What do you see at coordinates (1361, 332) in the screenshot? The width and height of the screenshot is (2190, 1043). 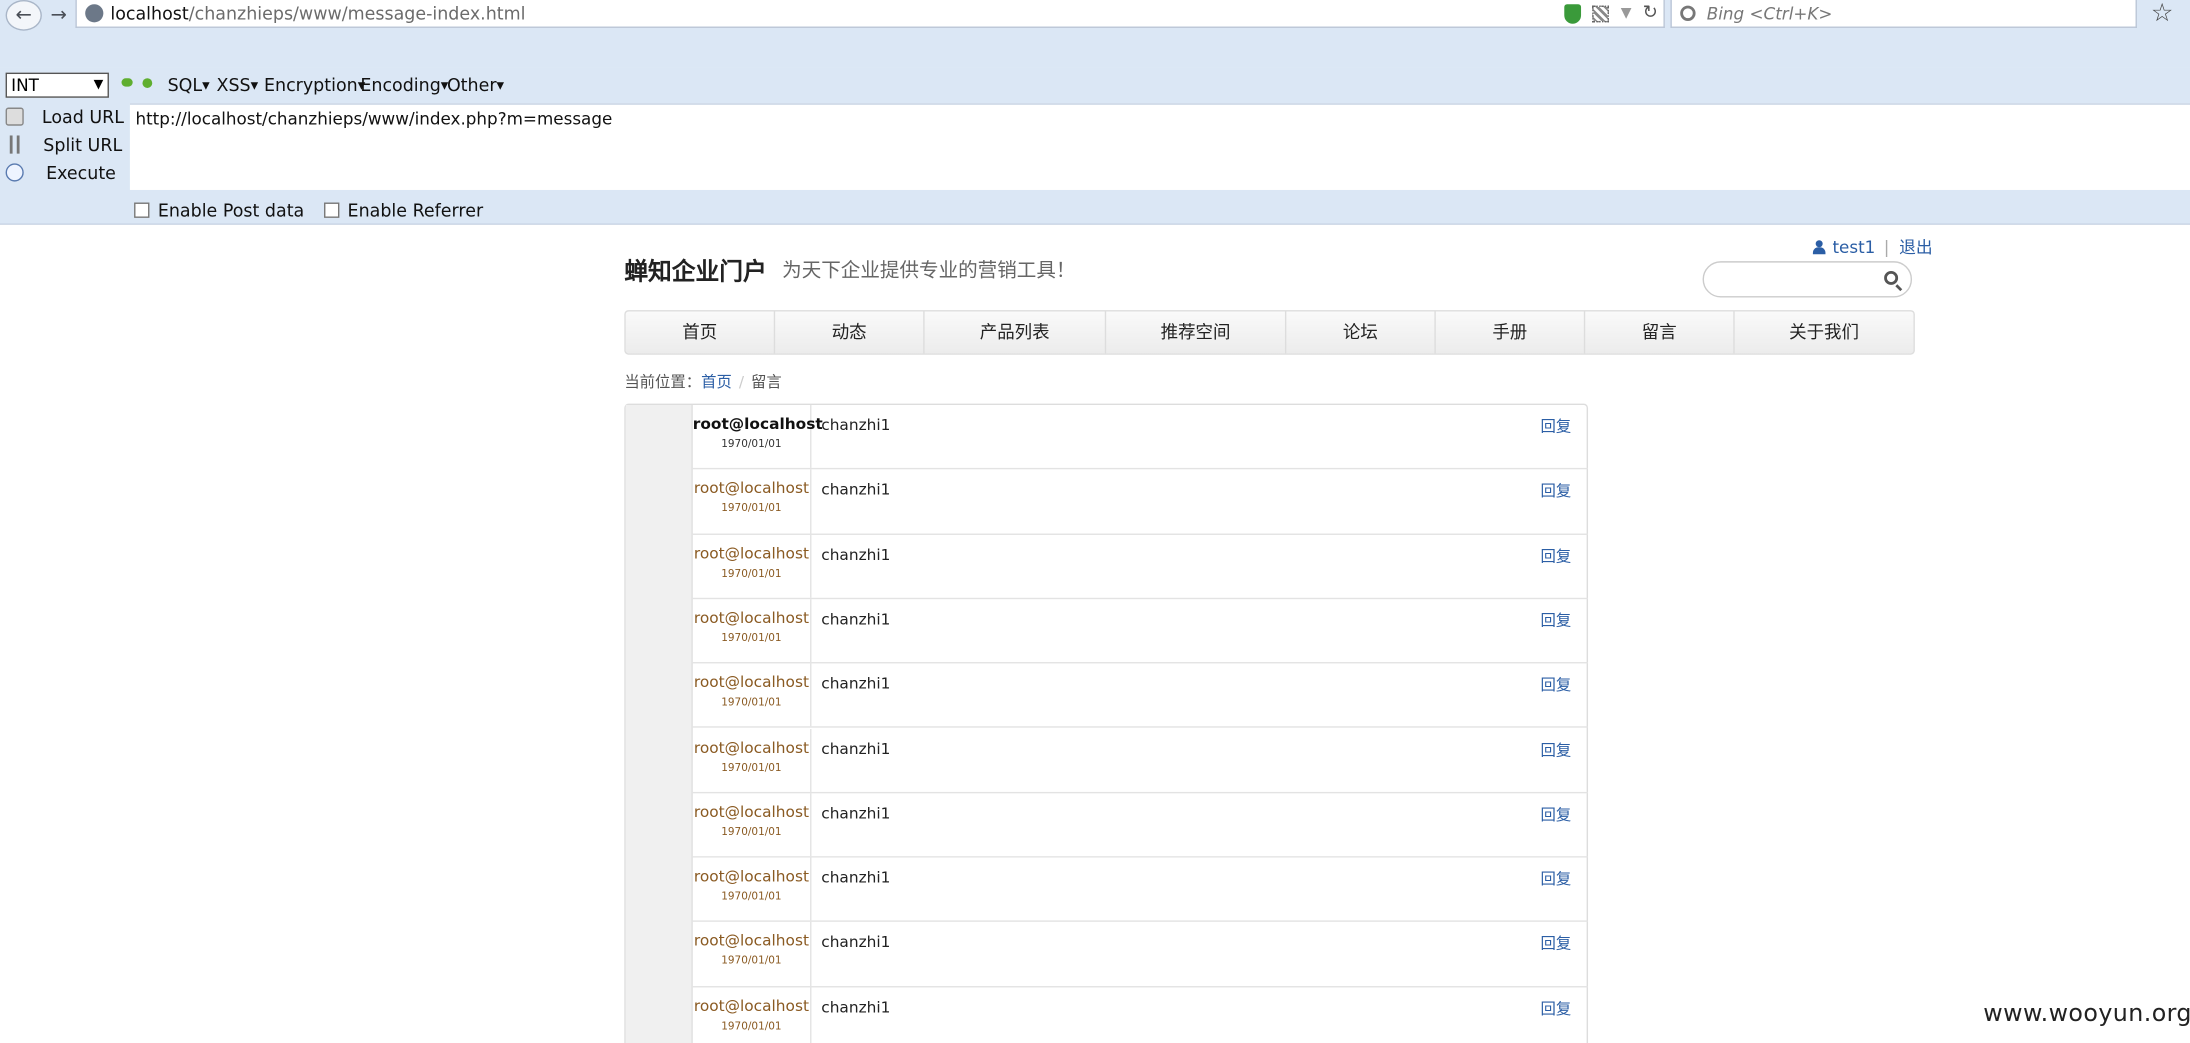 I see `nav-item-forum: 论坛` at bounding box center [1361, 332].